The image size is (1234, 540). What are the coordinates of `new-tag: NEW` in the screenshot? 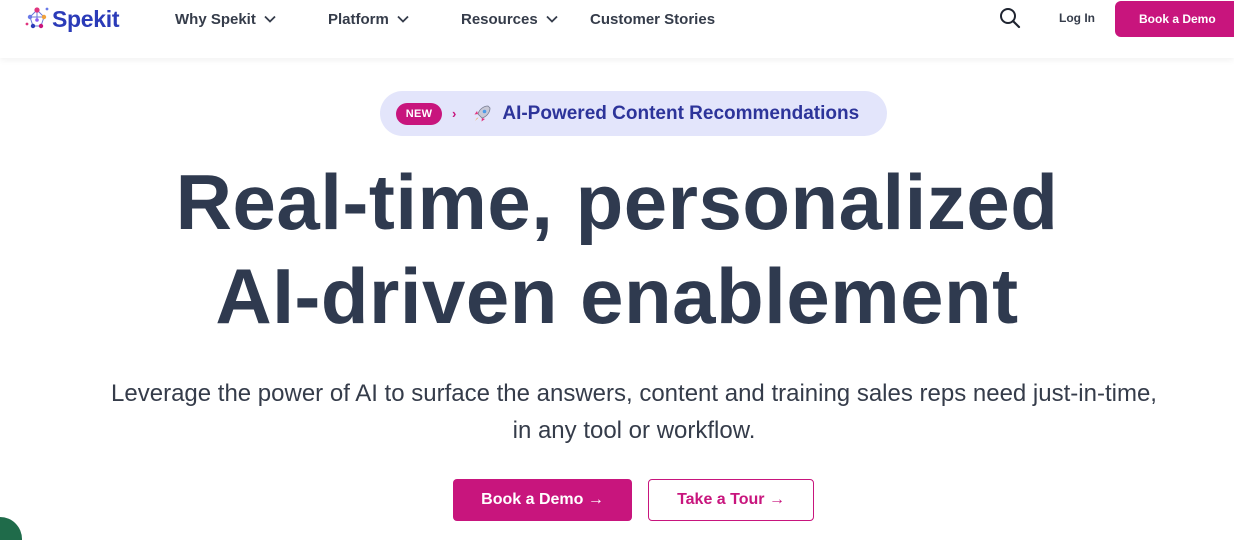 It's located at (419, 113).